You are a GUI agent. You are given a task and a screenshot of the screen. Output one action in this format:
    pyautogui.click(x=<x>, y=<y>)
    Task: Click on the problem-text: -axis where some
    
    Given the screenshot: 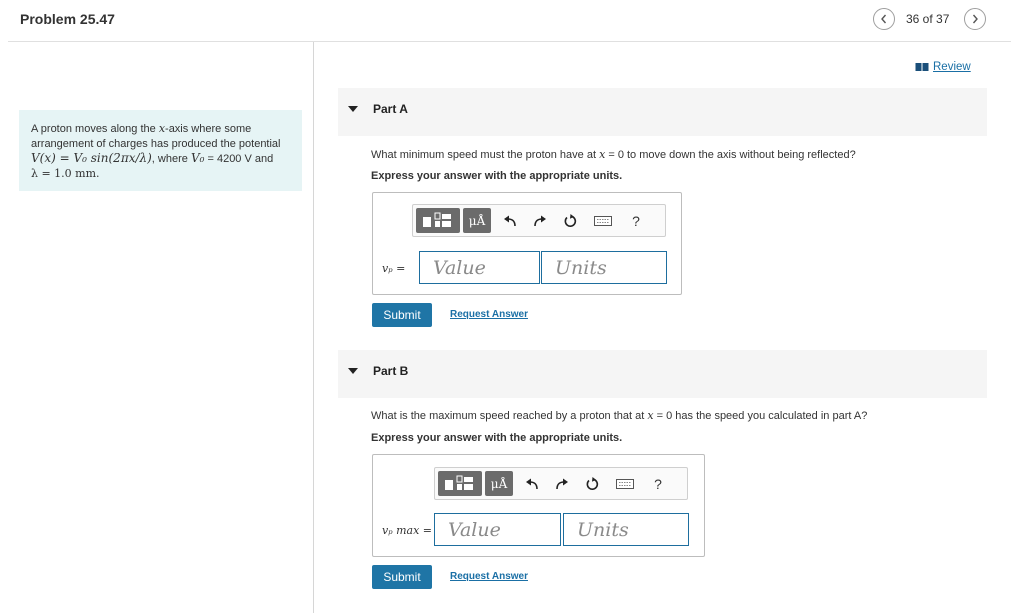 What is the action you would take?
    pyautogui.click(x=208, y=129)
    